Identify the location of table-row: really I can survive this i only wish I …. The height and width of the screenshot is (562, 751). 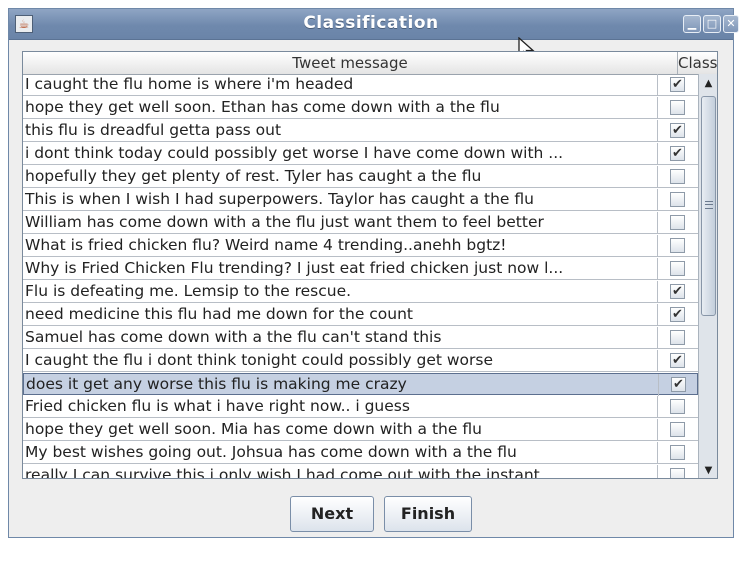
(360, 471).